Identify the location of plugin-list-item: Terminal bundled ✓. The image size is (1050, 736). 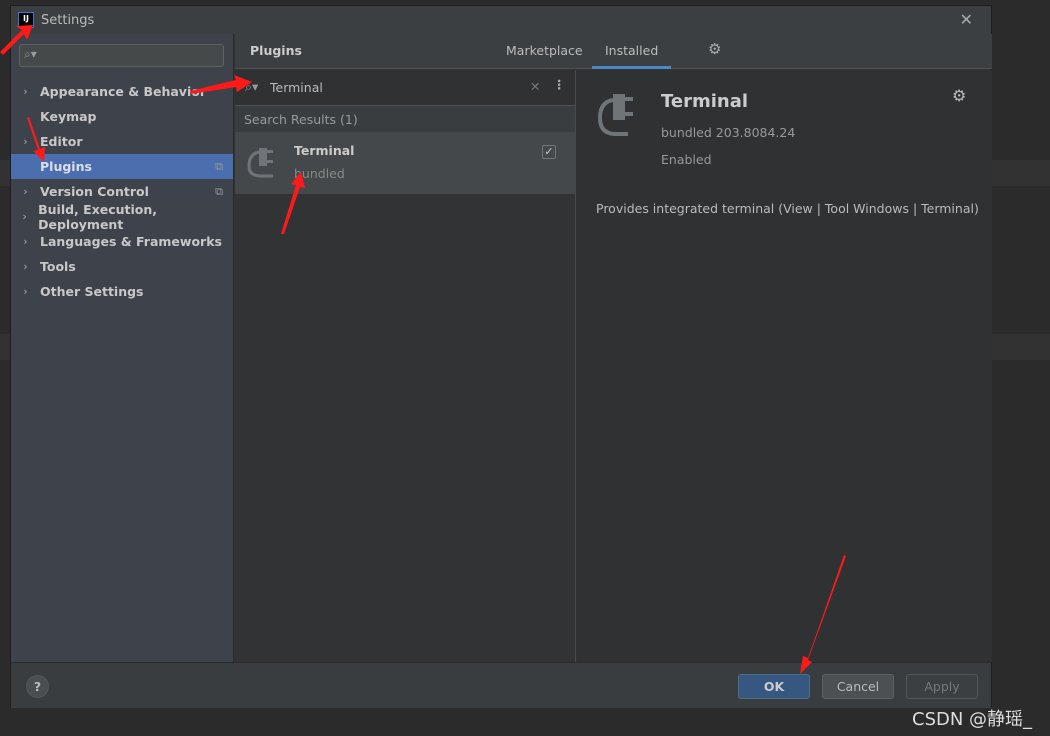
(405, 163).